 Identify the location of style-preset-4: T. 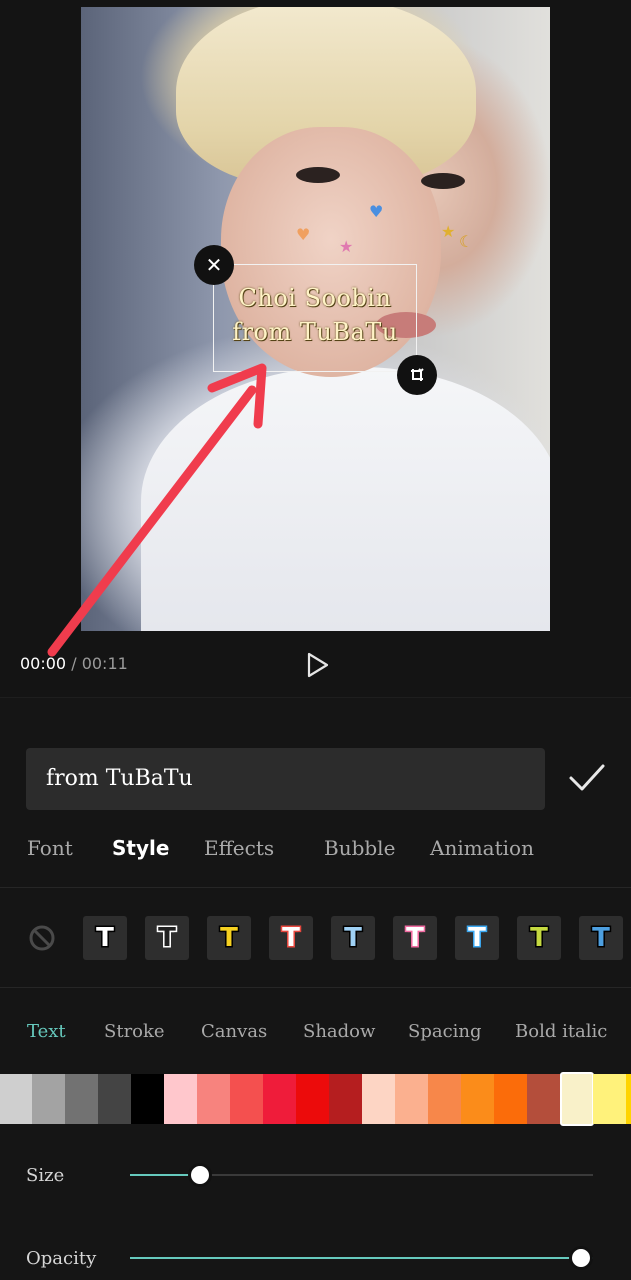
(291, 938).